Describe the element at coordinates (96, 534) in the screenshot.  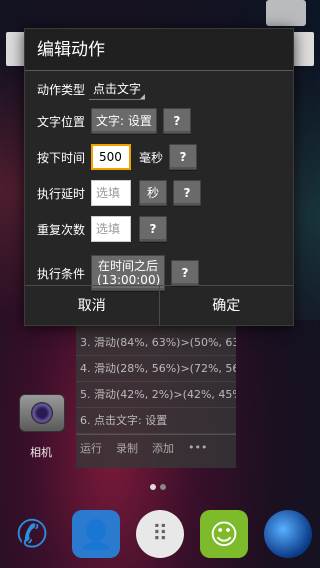
I see `contacts-icon: 👤` at that location.